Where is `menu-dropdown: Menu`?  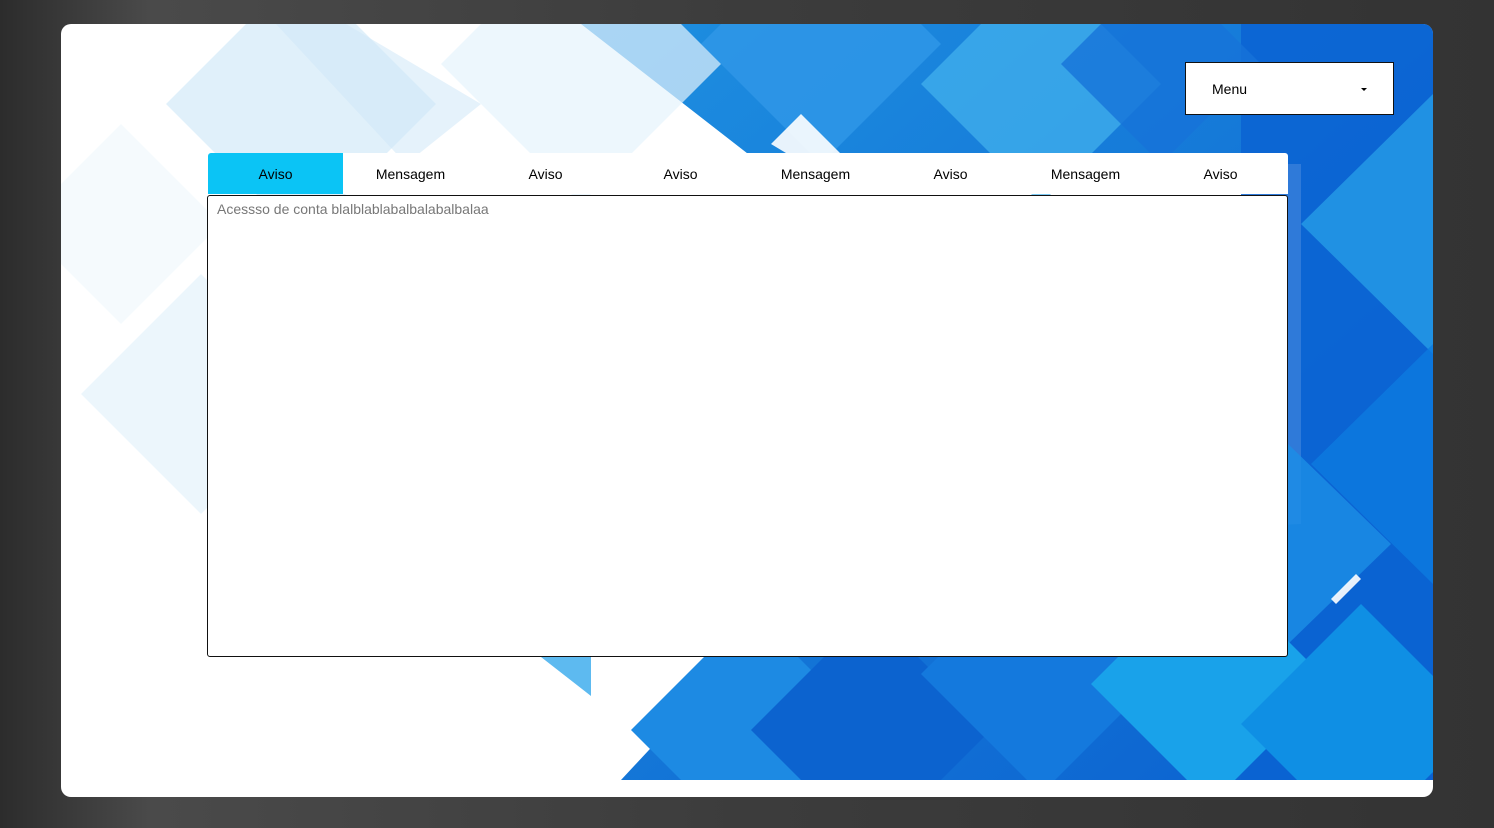 menu-dropdown: Menu is located at coordinates (1289, 88).